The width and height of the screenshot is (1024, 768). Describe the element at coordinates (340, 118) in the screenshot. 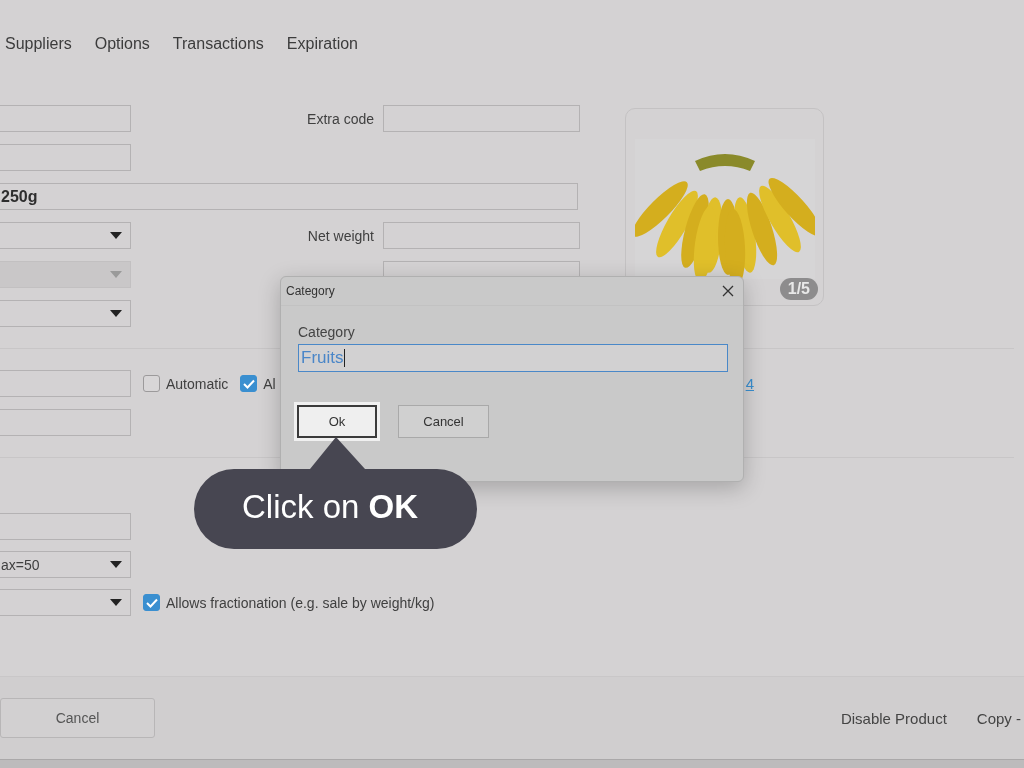

I see `field-label: Extra code` at that location.